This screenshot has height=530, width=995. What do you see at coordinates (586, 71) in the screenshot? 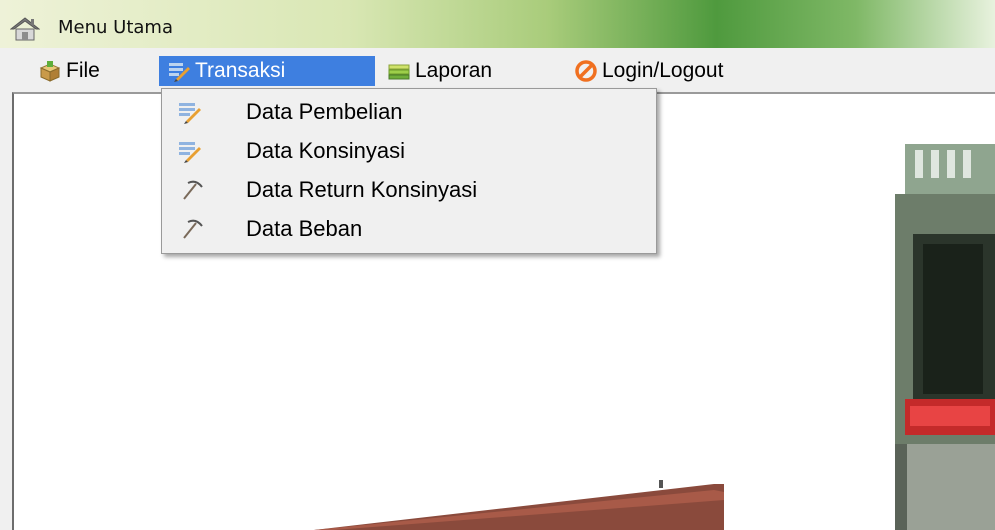
I see `prohibited-icon` at bounding box center [586, 71].